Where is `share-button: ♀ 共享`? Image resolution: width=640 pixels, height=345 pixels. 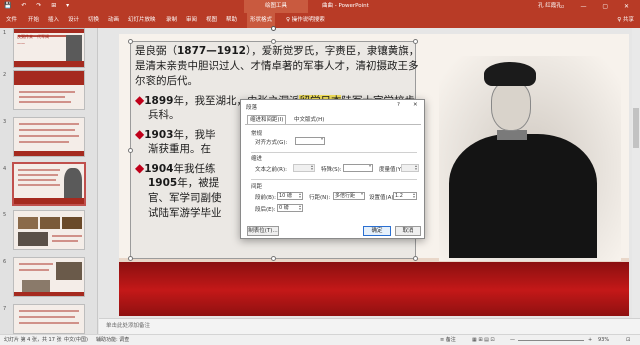
share-button: ♀ 共享 is located at coordinates (625, 20).